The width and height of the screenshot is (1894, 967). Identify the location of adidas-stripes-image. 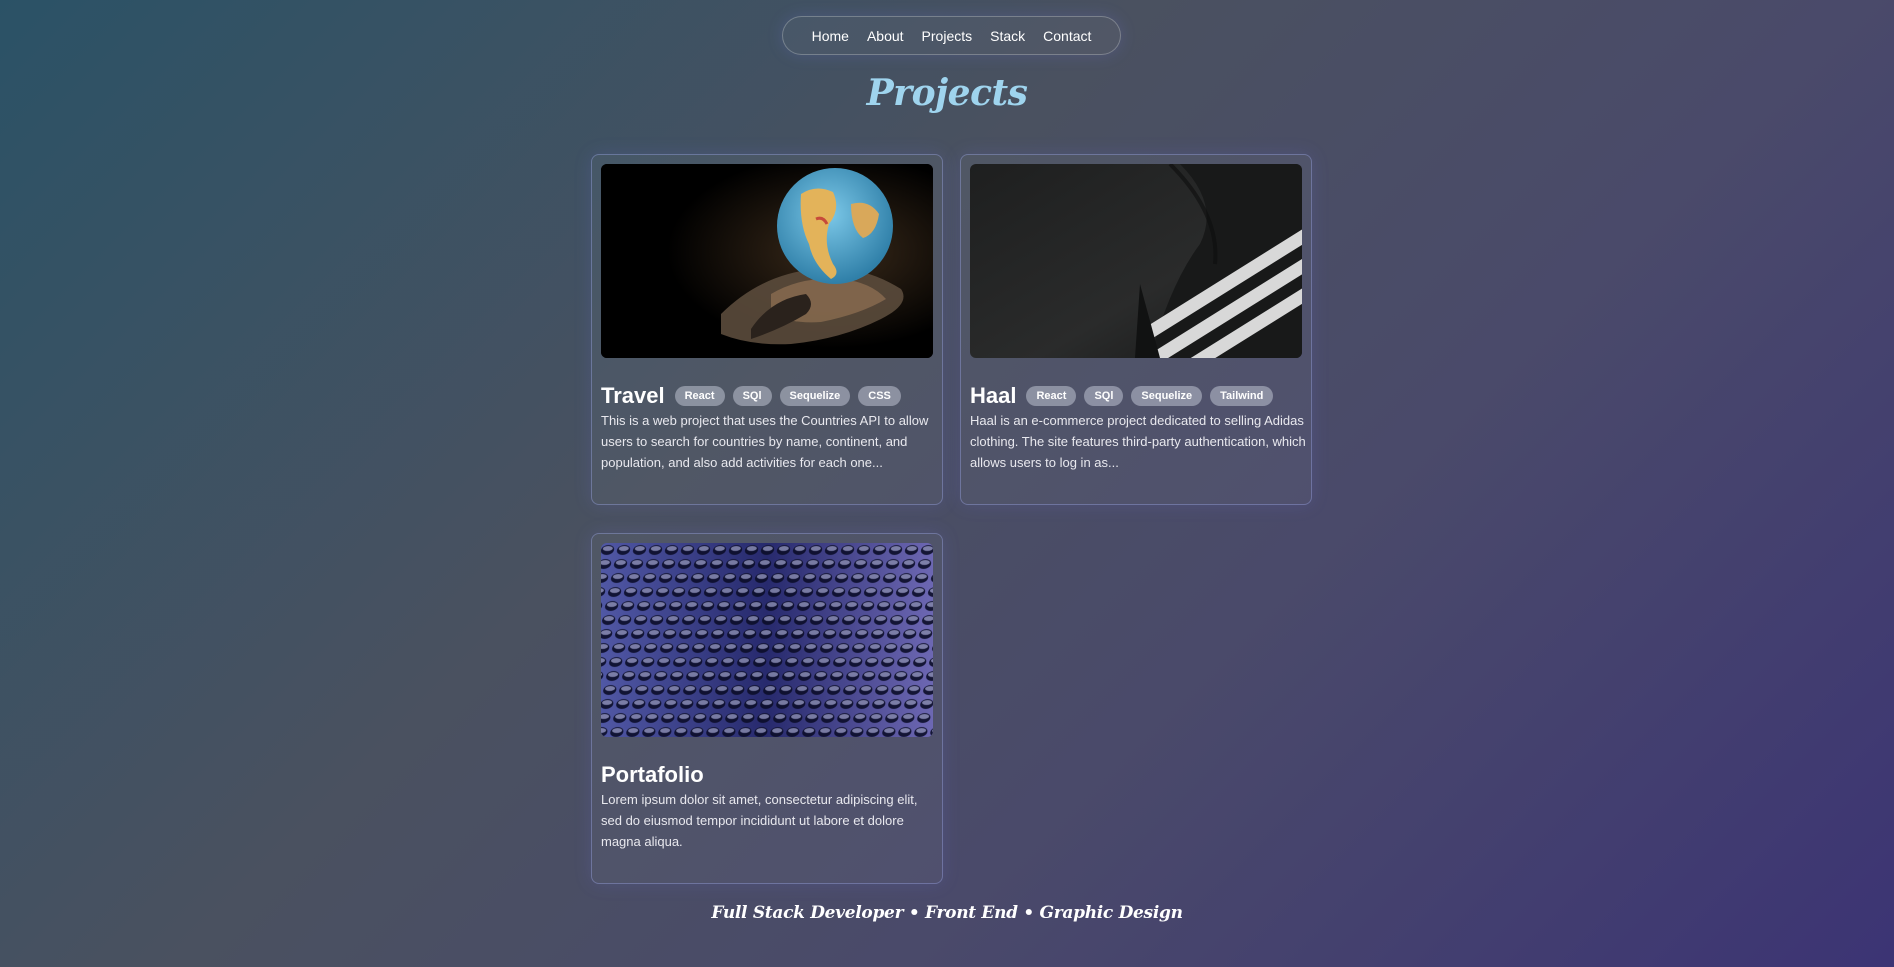
(1136, 261).